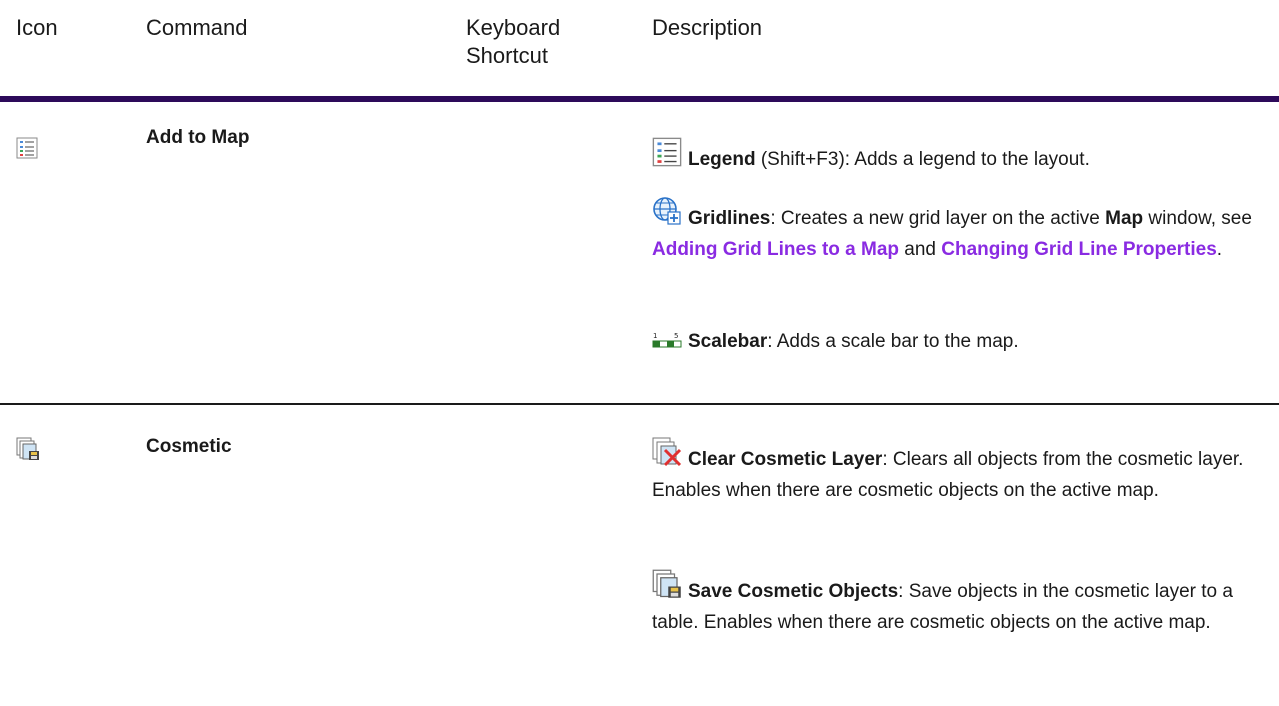 The width and height of the screenshot is (1279, 706). What do you see at coordinates (722, 159) in the screenshot?
I see `legend-name: Legend` at bounding box center [722, 159].